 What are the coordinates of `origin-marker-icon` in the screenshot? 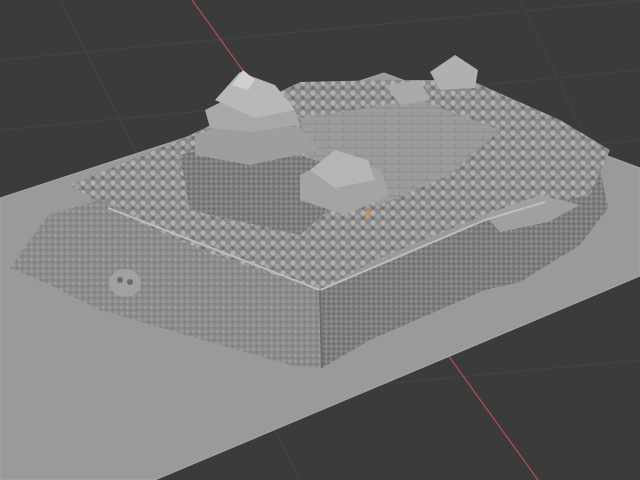 It's located at (368, 213).